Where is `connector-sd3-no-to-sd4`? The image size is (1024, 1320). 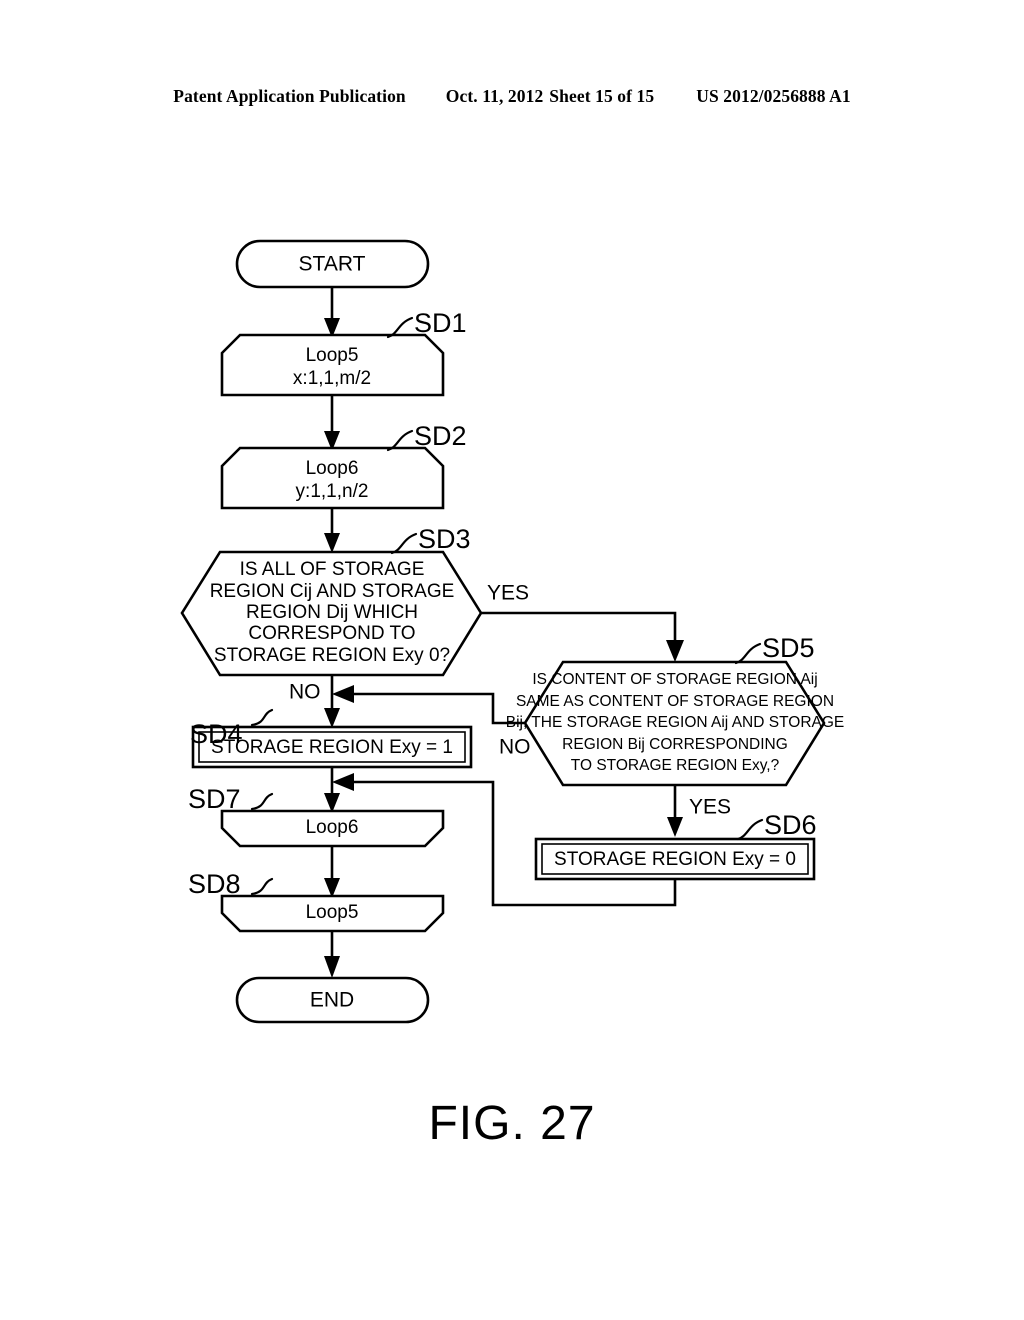
connector-sd3-no-to-sd4 is located at coordinates (332, 701).